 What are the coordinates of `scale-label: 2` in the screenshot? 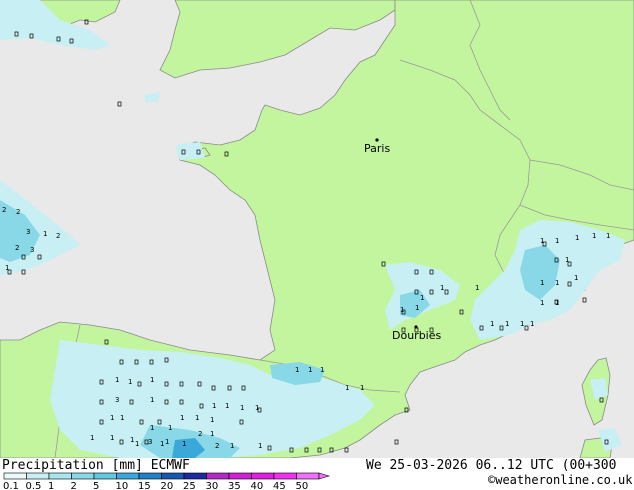 It's located at (74, 485).